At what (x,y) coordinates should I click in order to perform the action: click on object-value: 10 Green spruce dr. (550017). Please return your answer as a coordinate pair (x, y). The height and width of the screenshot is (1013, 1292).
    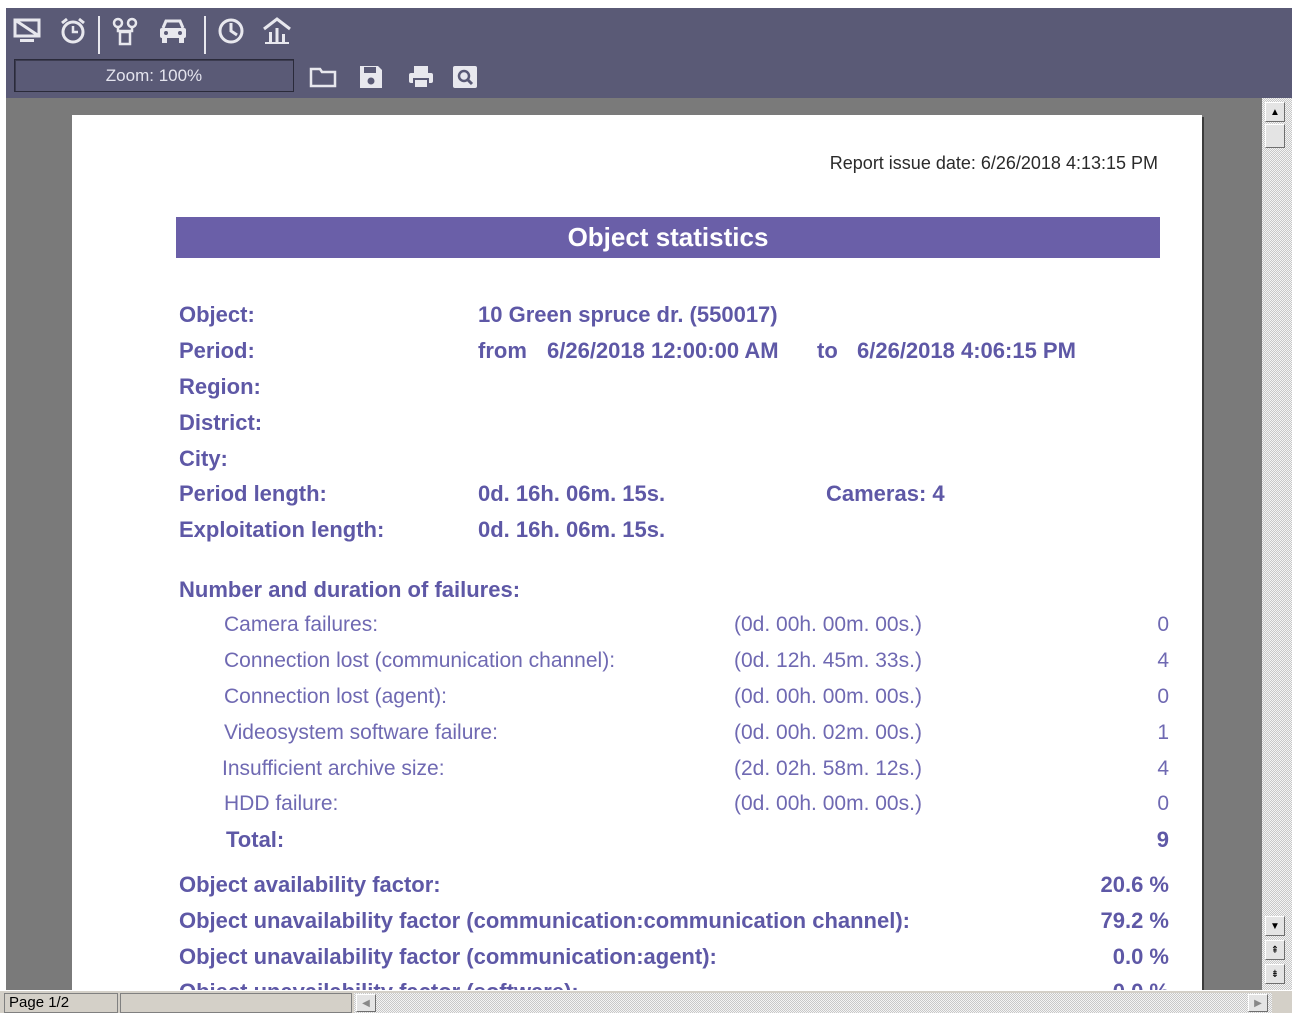
    Looking at the image, I should click on (628, 314).